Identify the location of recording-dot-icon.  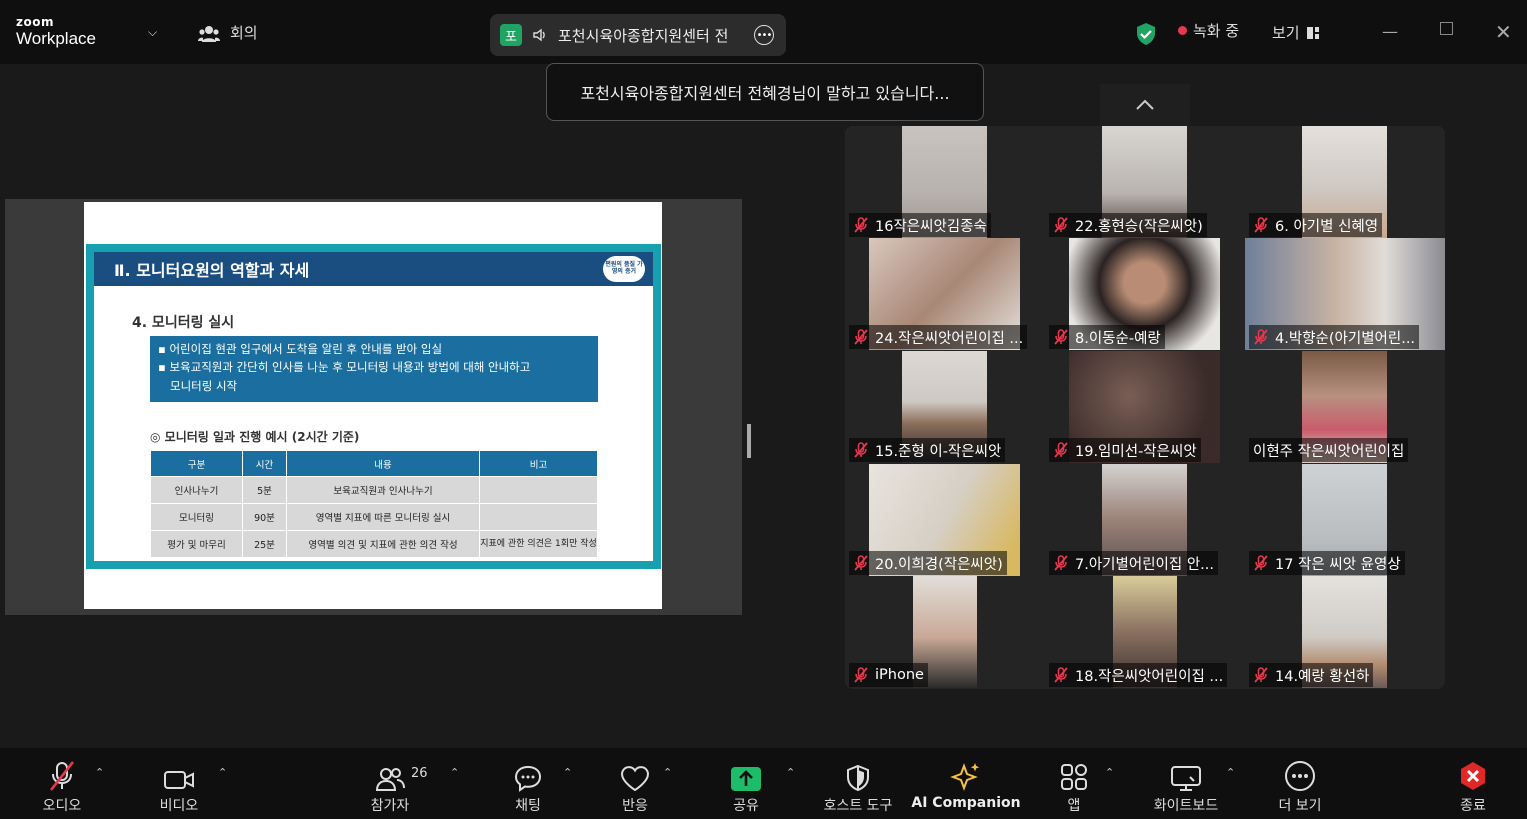
(1182, 30).